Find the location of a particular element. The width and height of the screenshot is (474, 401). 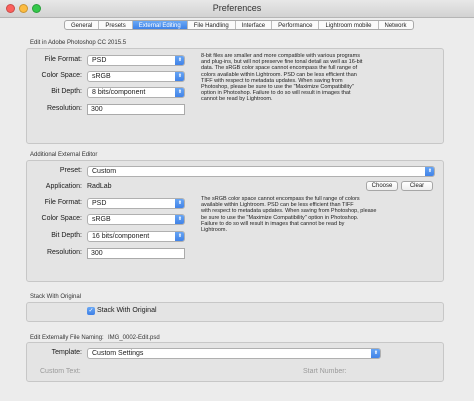

title-bar: Preferences is located at coordinates (237, 9).